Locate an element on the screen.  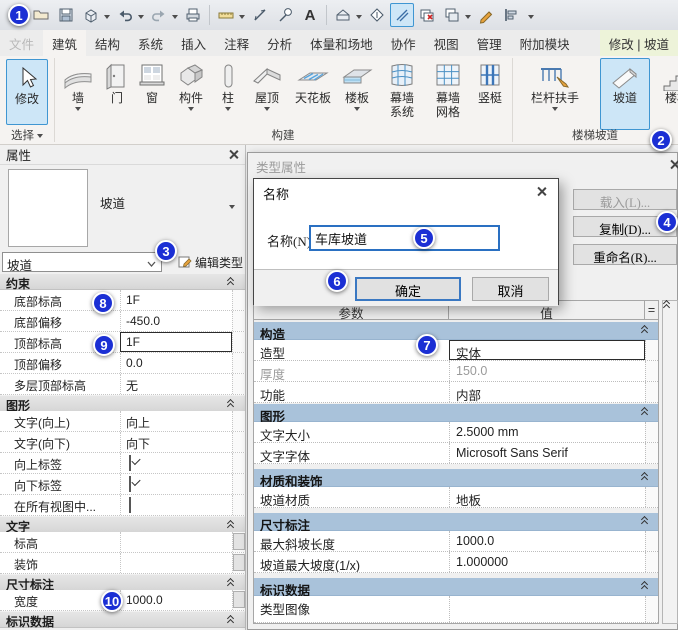
type-selector-caret-icon is located at coordinates (232, 208).